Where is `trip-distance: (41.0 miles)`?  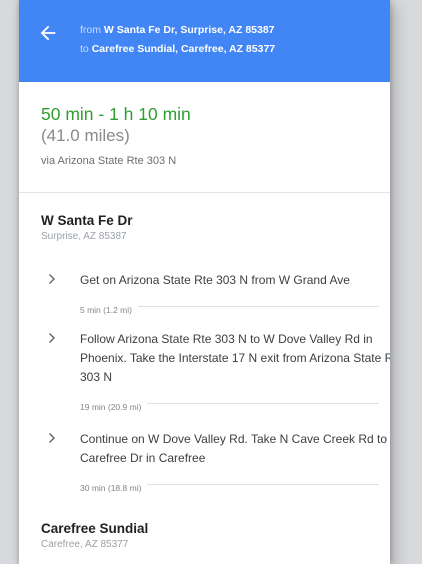
trip-distance: (41.0 miles) is located at coordinates (85, 135).